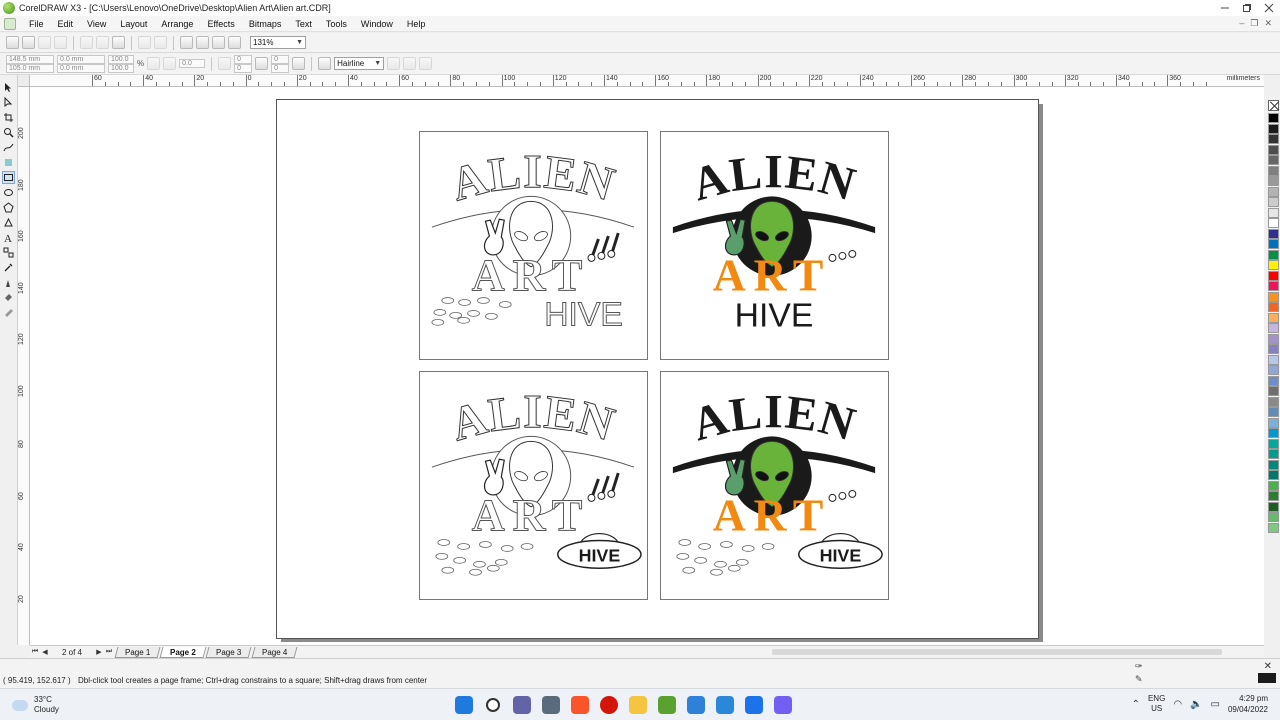 The width and height of the screenshot is (1280, 720). What do you see at coordinates (1273, 105) in the screenshot?
I see `no-color-swatch` at bounding box center [1273, 105].